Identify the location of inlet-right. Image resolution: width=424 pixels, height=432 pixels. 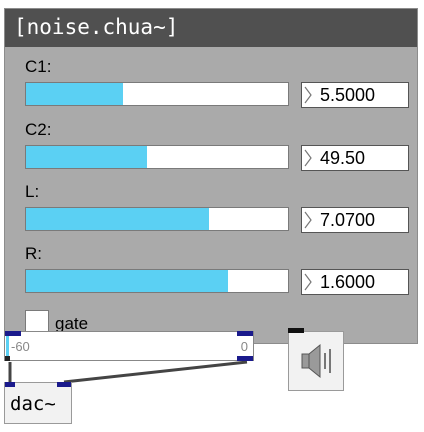
(245, 333).